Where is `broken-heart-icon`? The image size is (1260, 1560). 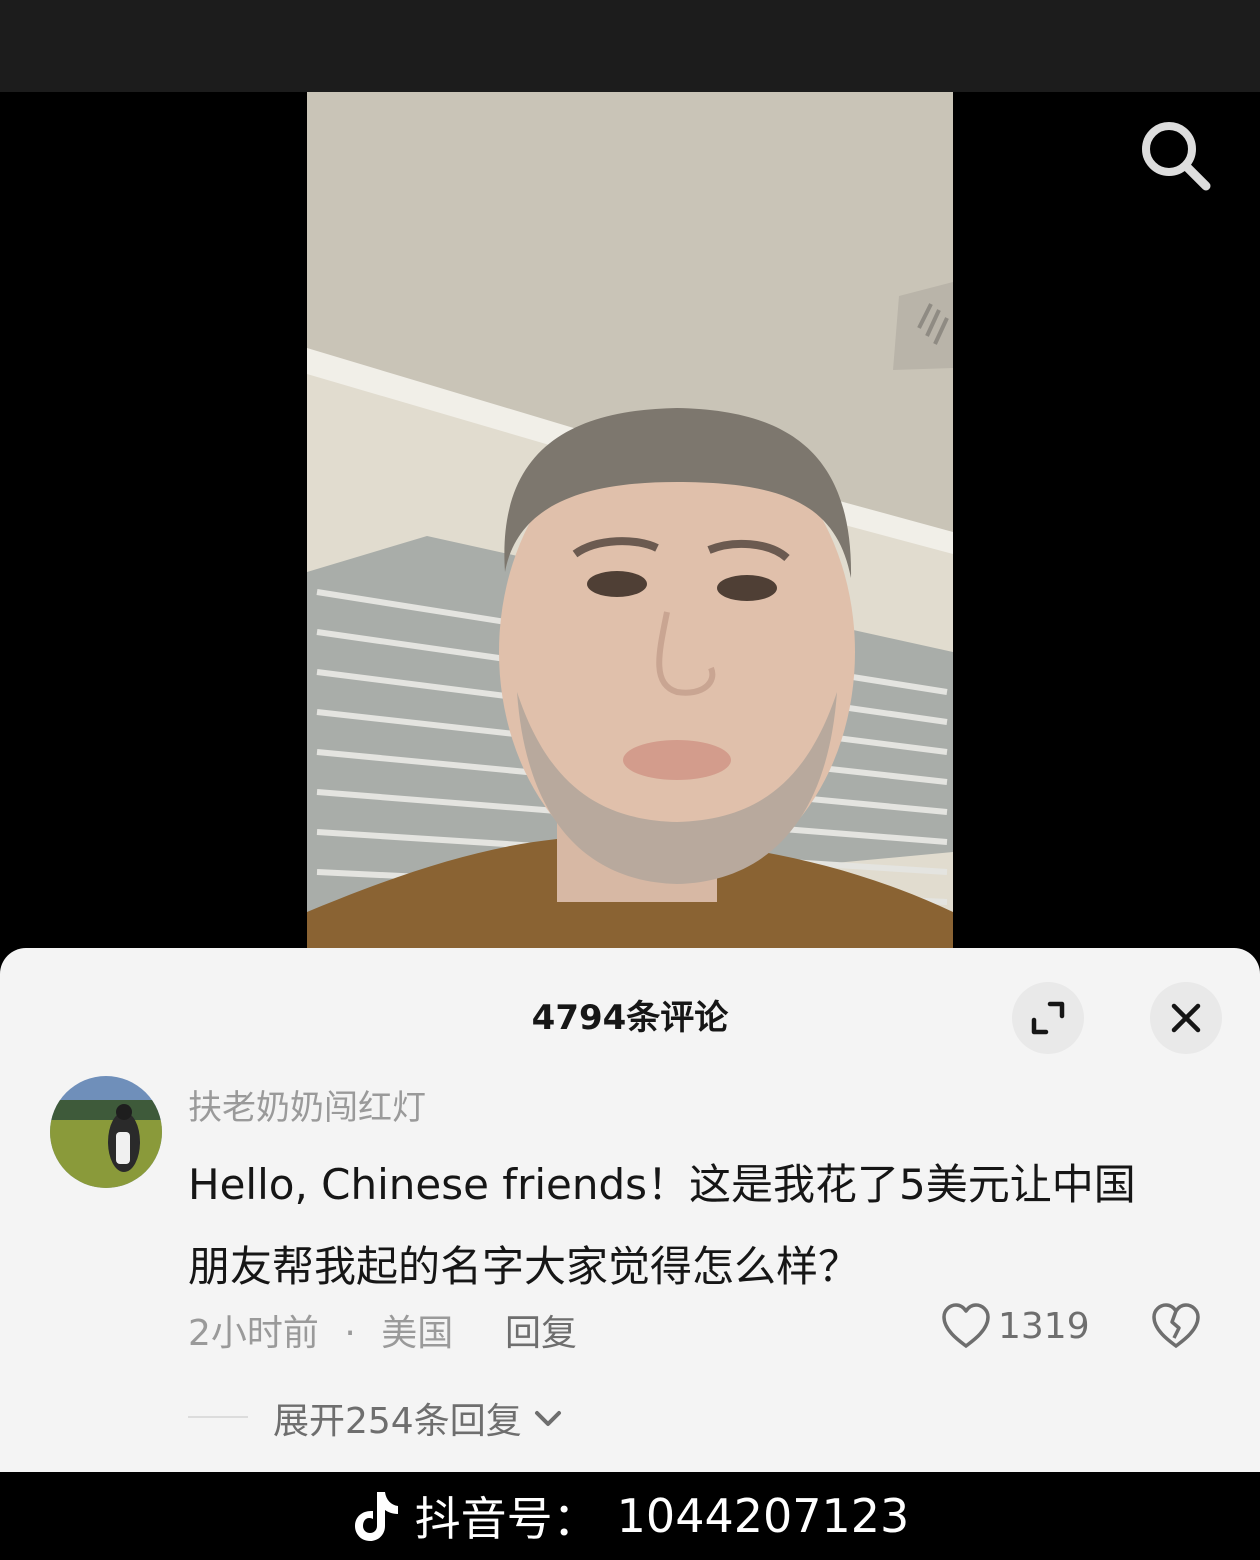 broken-heart-icon is located at coordinates (1176, 1325).